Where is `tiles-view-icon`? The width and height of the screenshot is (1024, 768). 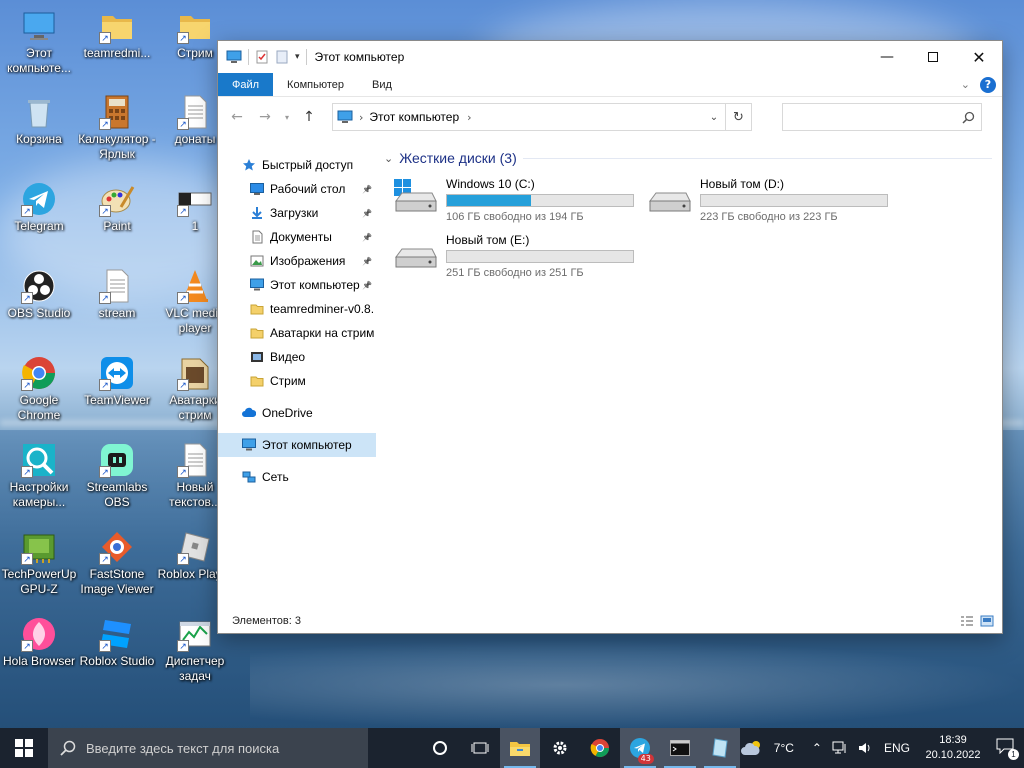 tiles-view-icon is located at coordinates (987, 621).